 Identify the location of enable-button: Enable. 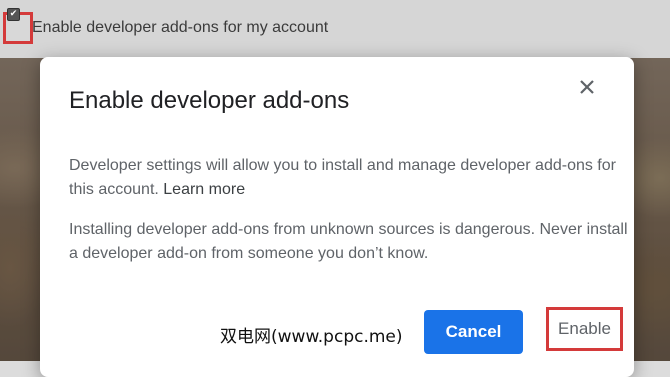
(584, 329).